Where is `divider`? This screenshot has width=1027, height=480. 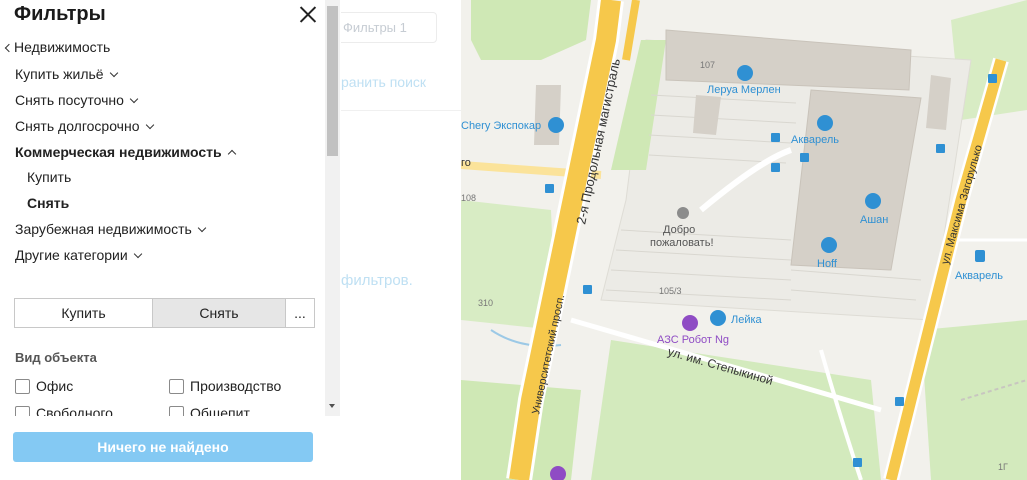 divider is located at coordinates (401, 110).